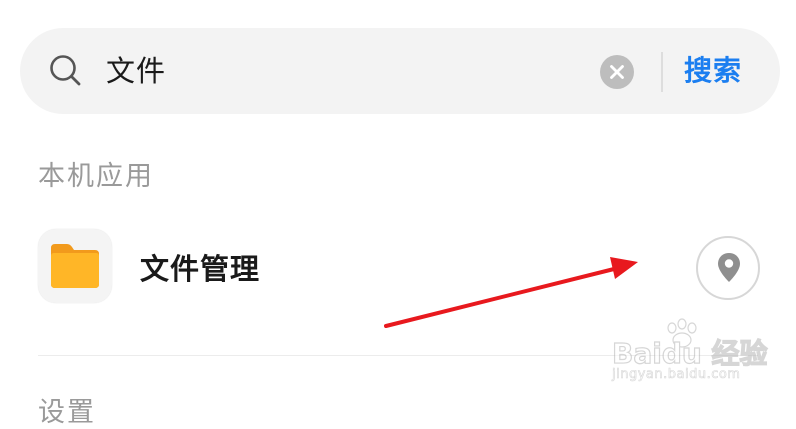 The width and height of the screenshot is (796, 429). I want to click on app-name: 文件管理, so click(200, 267).